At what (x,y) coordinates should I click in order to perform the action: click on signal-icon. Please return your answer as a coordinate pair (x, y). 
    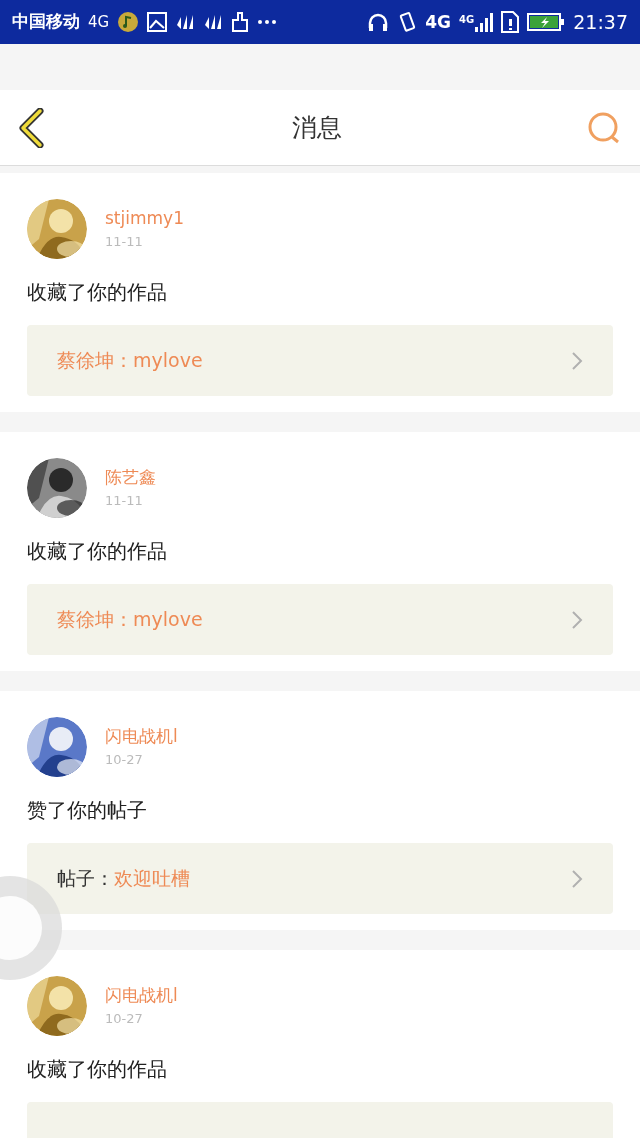
    Looking at the image, I should click on (484, 22).